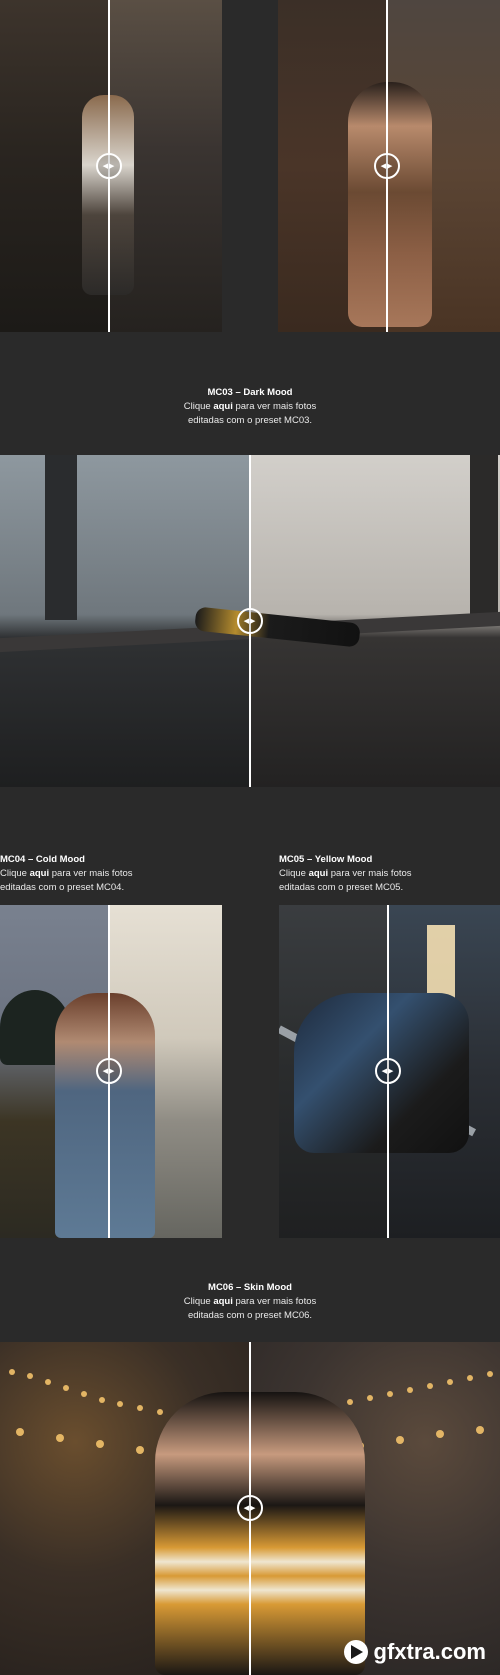 This screenshot has height=1675, width=500. I want to click on before-after-mc05: ◀▶, so click(389, 1071).